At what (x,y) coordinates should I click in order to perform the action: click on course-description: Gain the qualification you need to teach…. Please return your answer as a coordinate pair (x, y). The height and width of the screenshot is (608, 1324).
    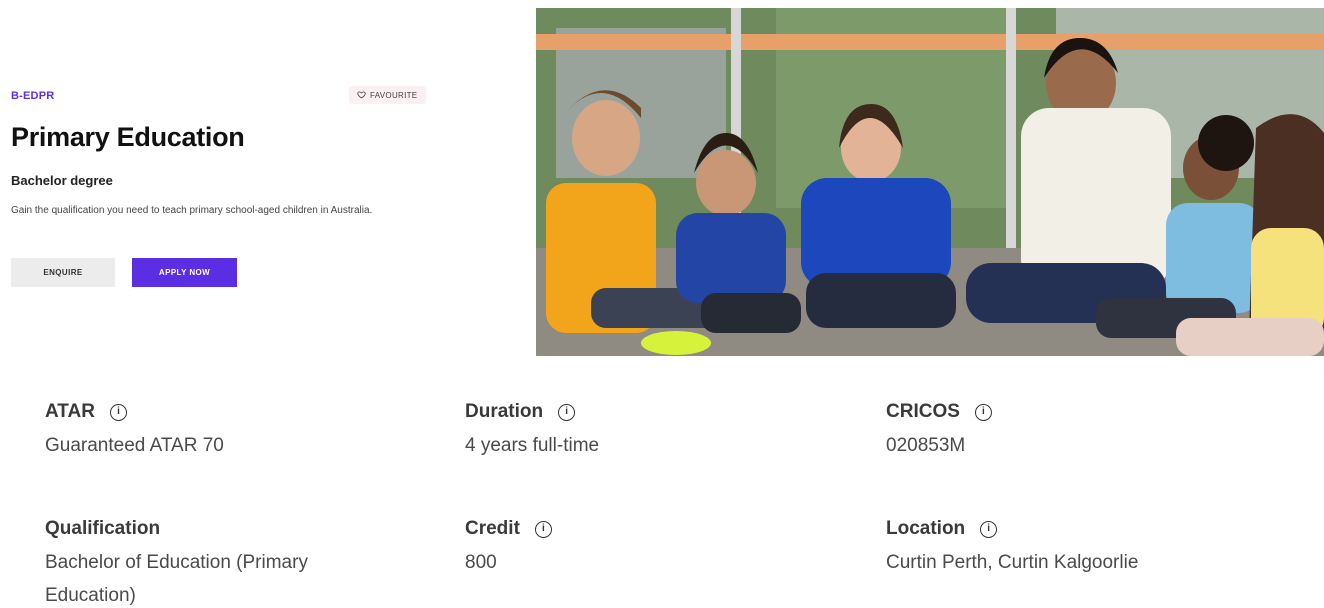
    Looking at the image, I should click on (192, 210).